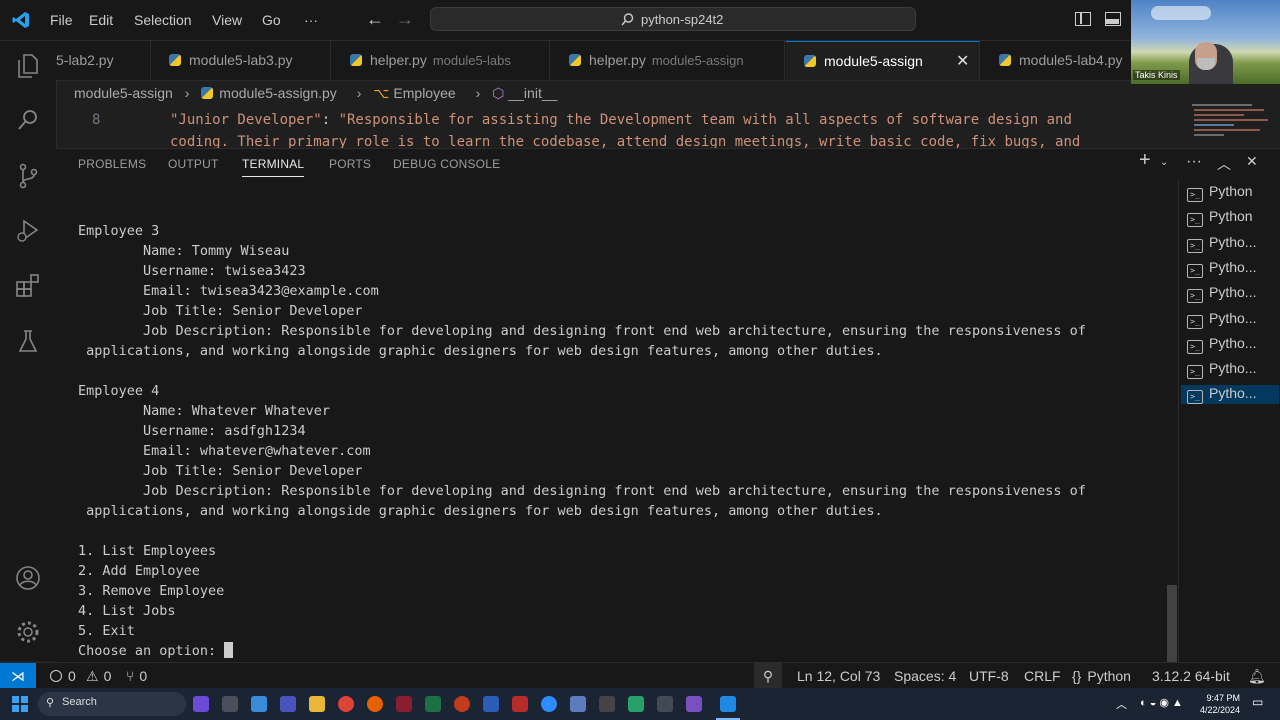 This screenshot has width=1280, height=720. What do you see at coordinates (491, 704) in the screenshot?
I see `word-icon` at bounding box center [491, 704].